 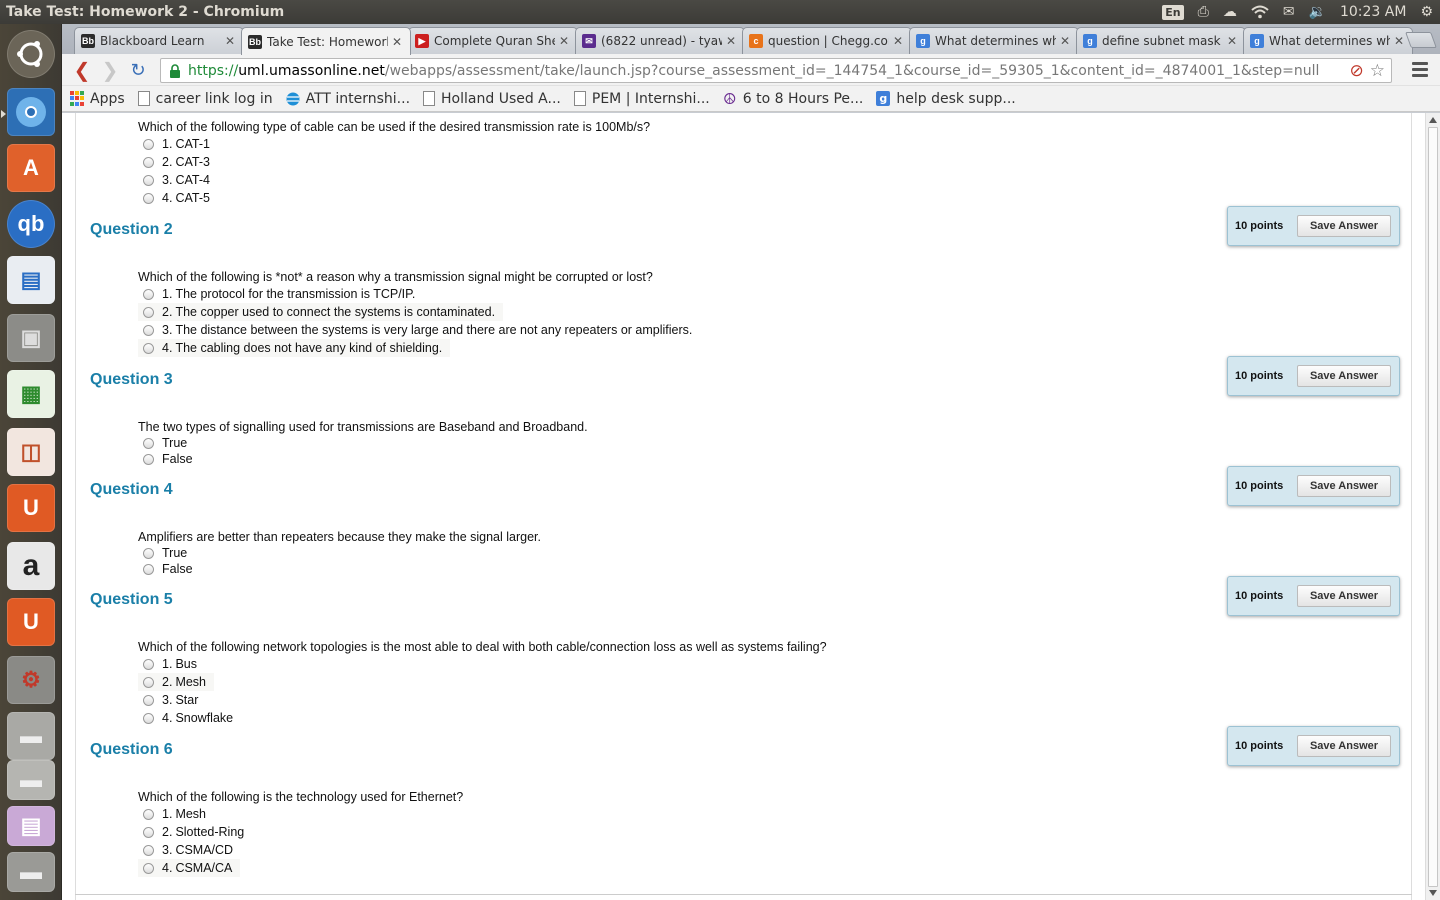 I want to click on ubuntu-one-music-icon: U, so click(x=31, y=622).